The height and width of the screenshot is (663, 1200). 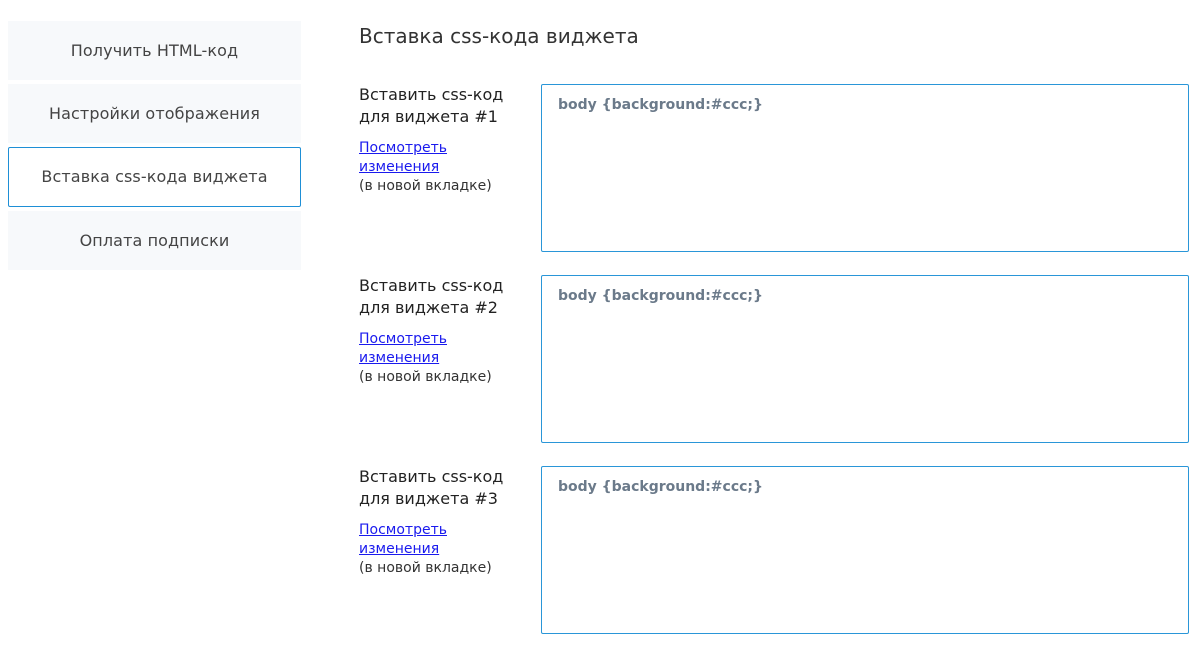 What do you see at coordinates (154, 240) in the screenshot?
I see `sidebar-item-subscription-payment: Оплата подписки` at bounding box center [154, 240].